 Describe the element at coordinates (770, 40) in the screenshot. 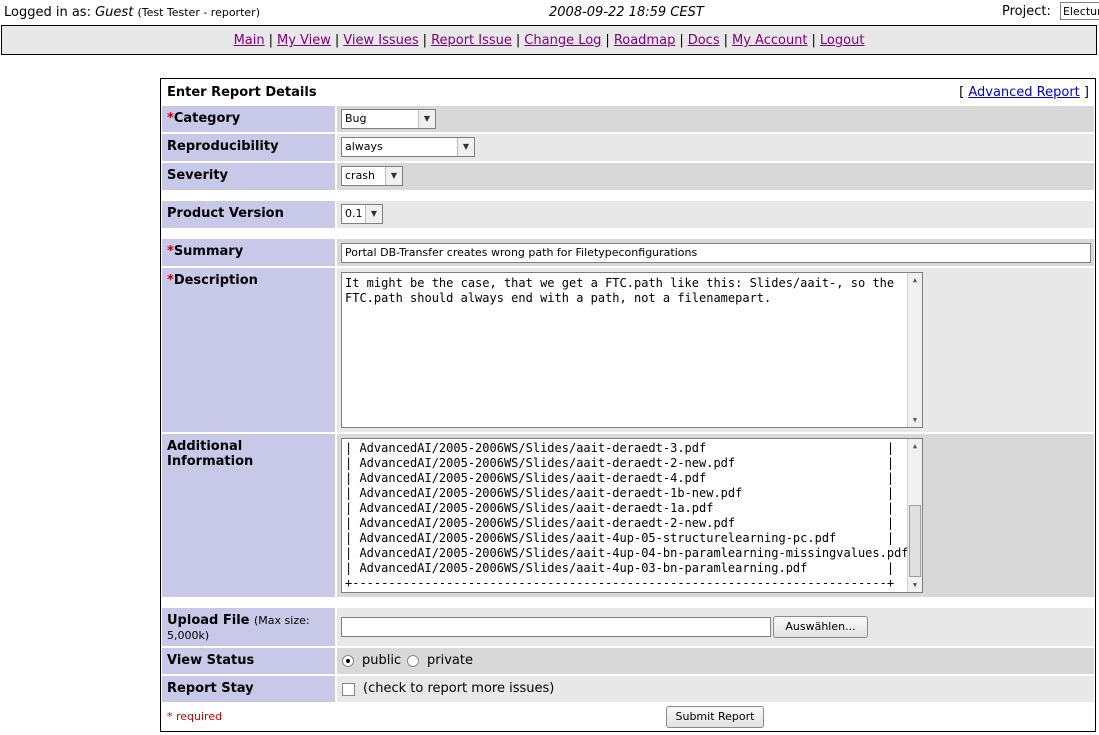

I see `menu-my-account: My Account` at that location.